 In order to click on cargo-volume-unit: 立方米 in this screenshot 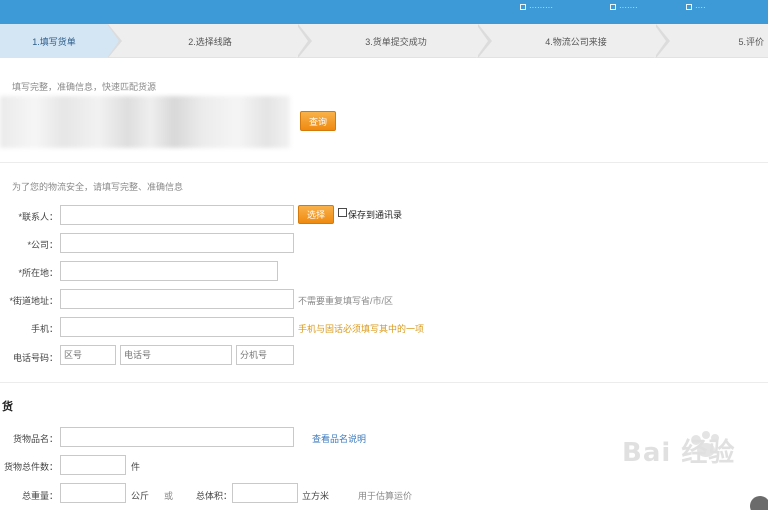, I will do `click(316, 496)`.